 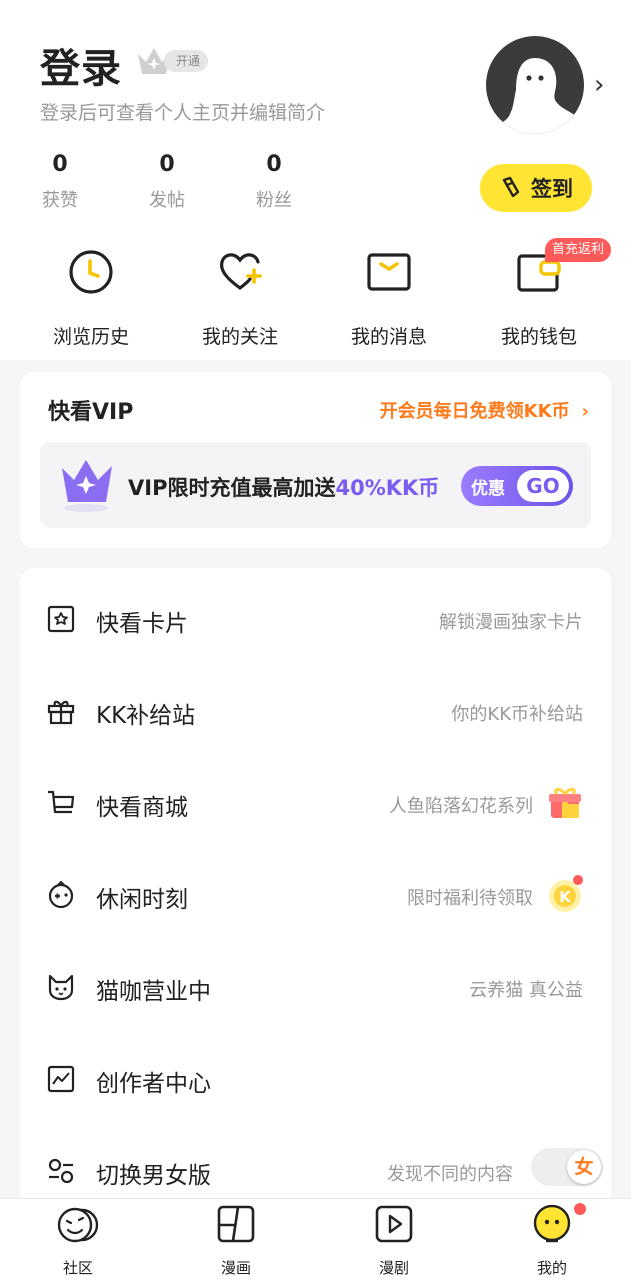 What do you see at coordinates (61, 802) in the screenshot?
I see `cart-icon` at bounding box center [61, 802].